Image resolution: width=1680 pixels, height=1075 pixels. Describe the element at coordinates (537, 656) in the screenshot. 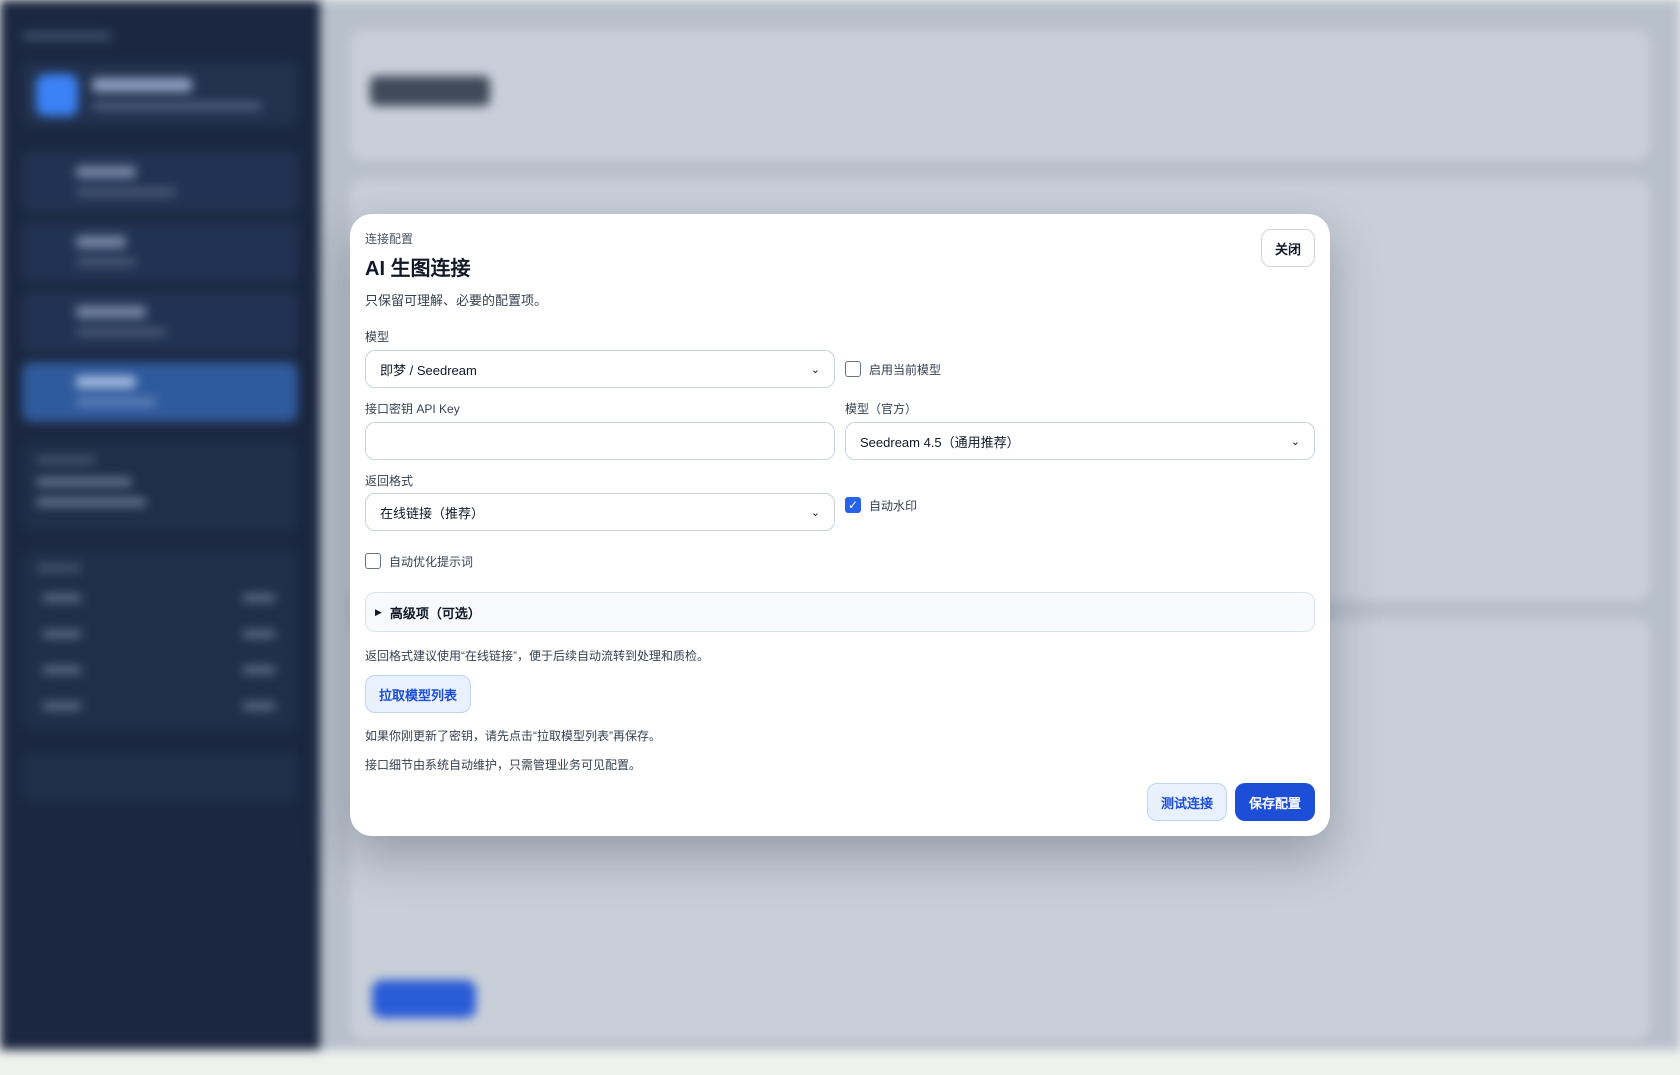

I see `return-format-hint: 返回格式建议使用“在线链接”，便于后续自动流转到处理和质检。` at that location.